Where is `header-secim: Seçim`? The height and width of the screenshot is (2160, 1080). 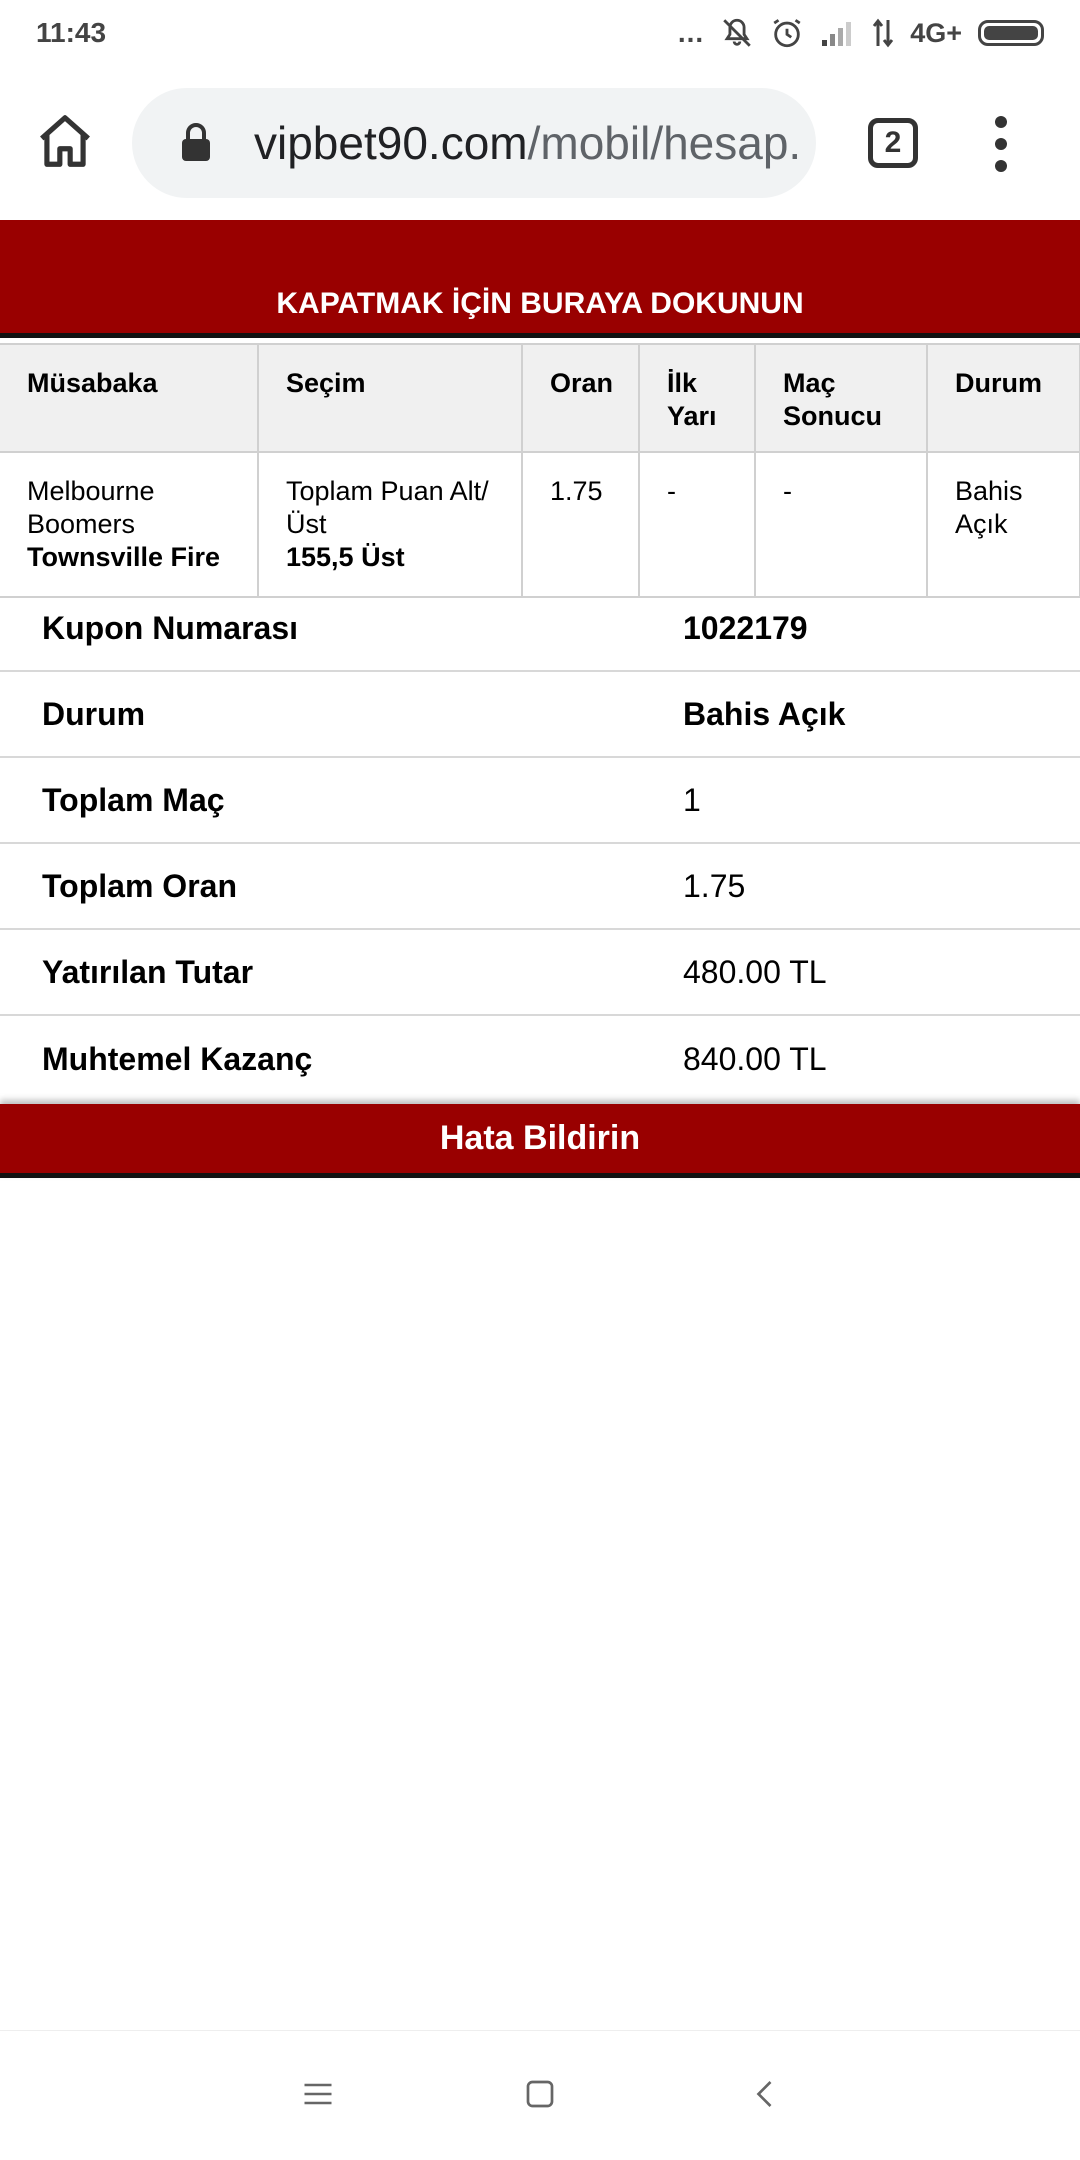 header-secim: Seçim is located at coordinates (390, 398).